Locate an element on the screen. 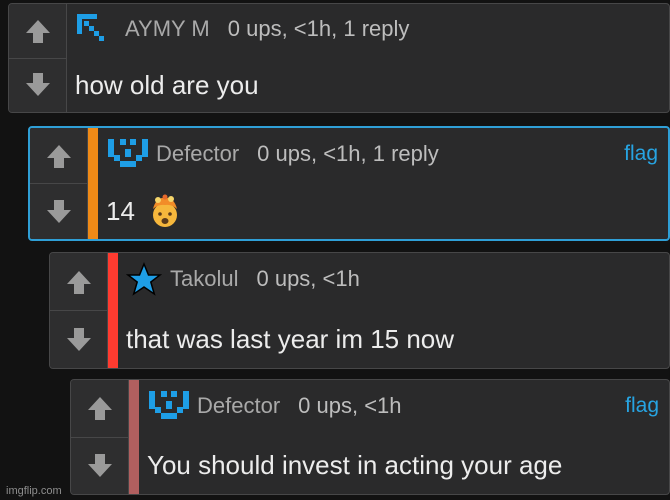 Image resolution: width=670 pixels, height=500 pixels. comment-header: AYMY M 0 ups, <1h, 1 reply is located at coordinates (242, 29).